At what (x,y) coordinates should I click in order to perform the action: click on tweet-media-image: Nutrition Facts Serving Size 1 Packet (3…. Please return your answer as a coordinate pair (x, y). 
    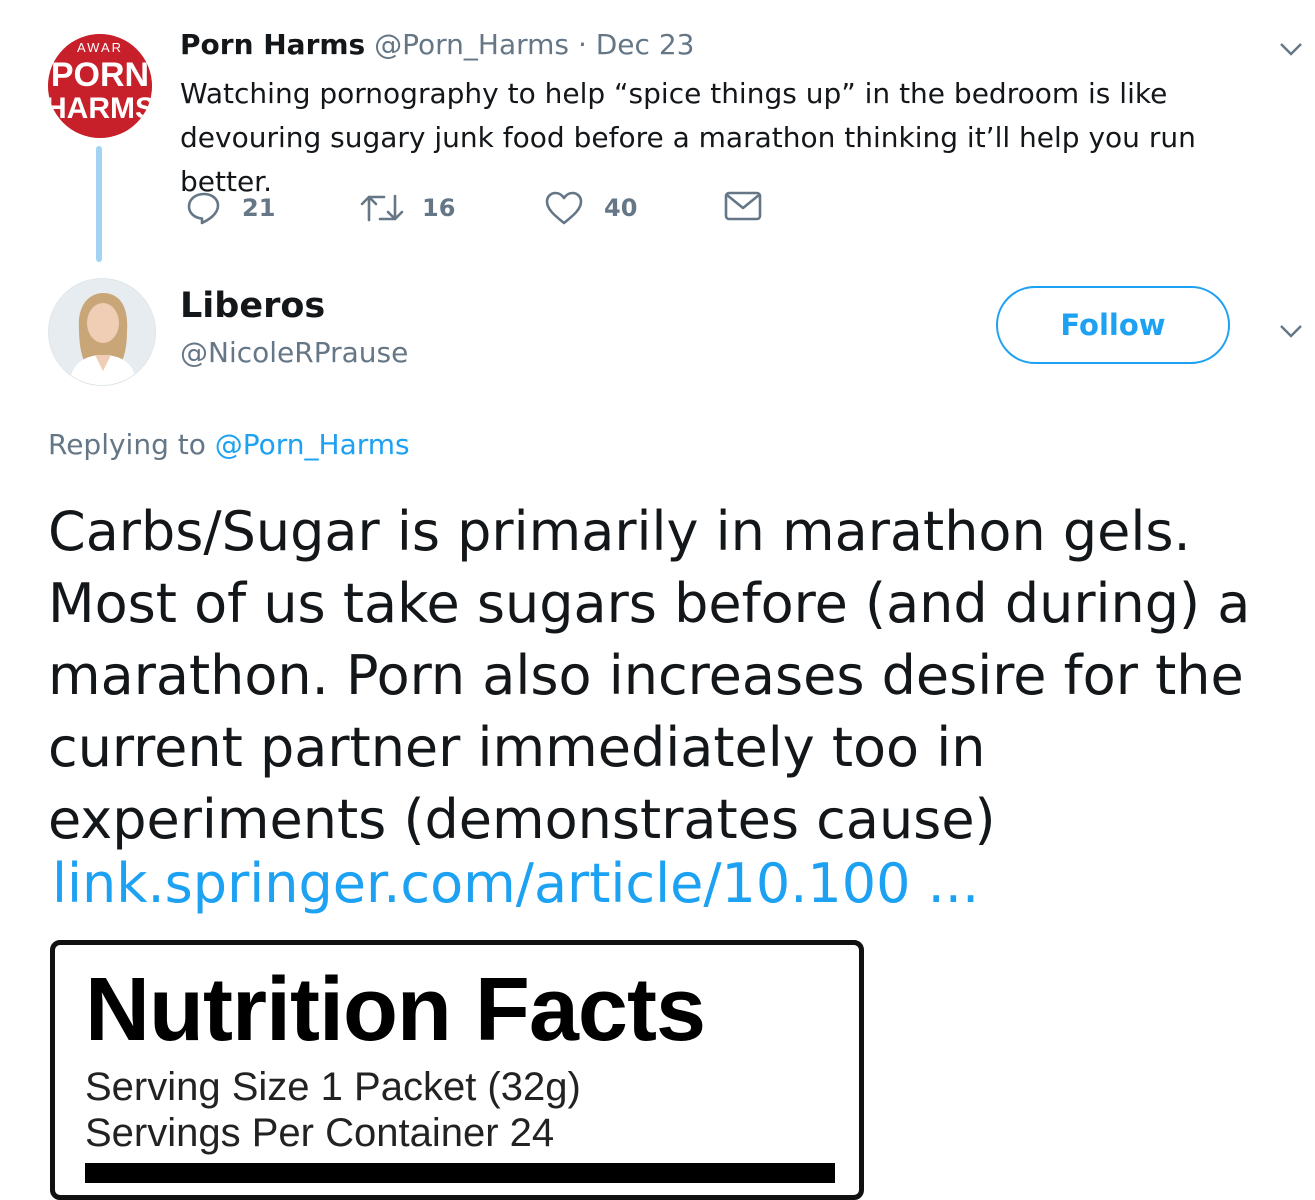
    Looking at the image, I should click on (457, 1070).